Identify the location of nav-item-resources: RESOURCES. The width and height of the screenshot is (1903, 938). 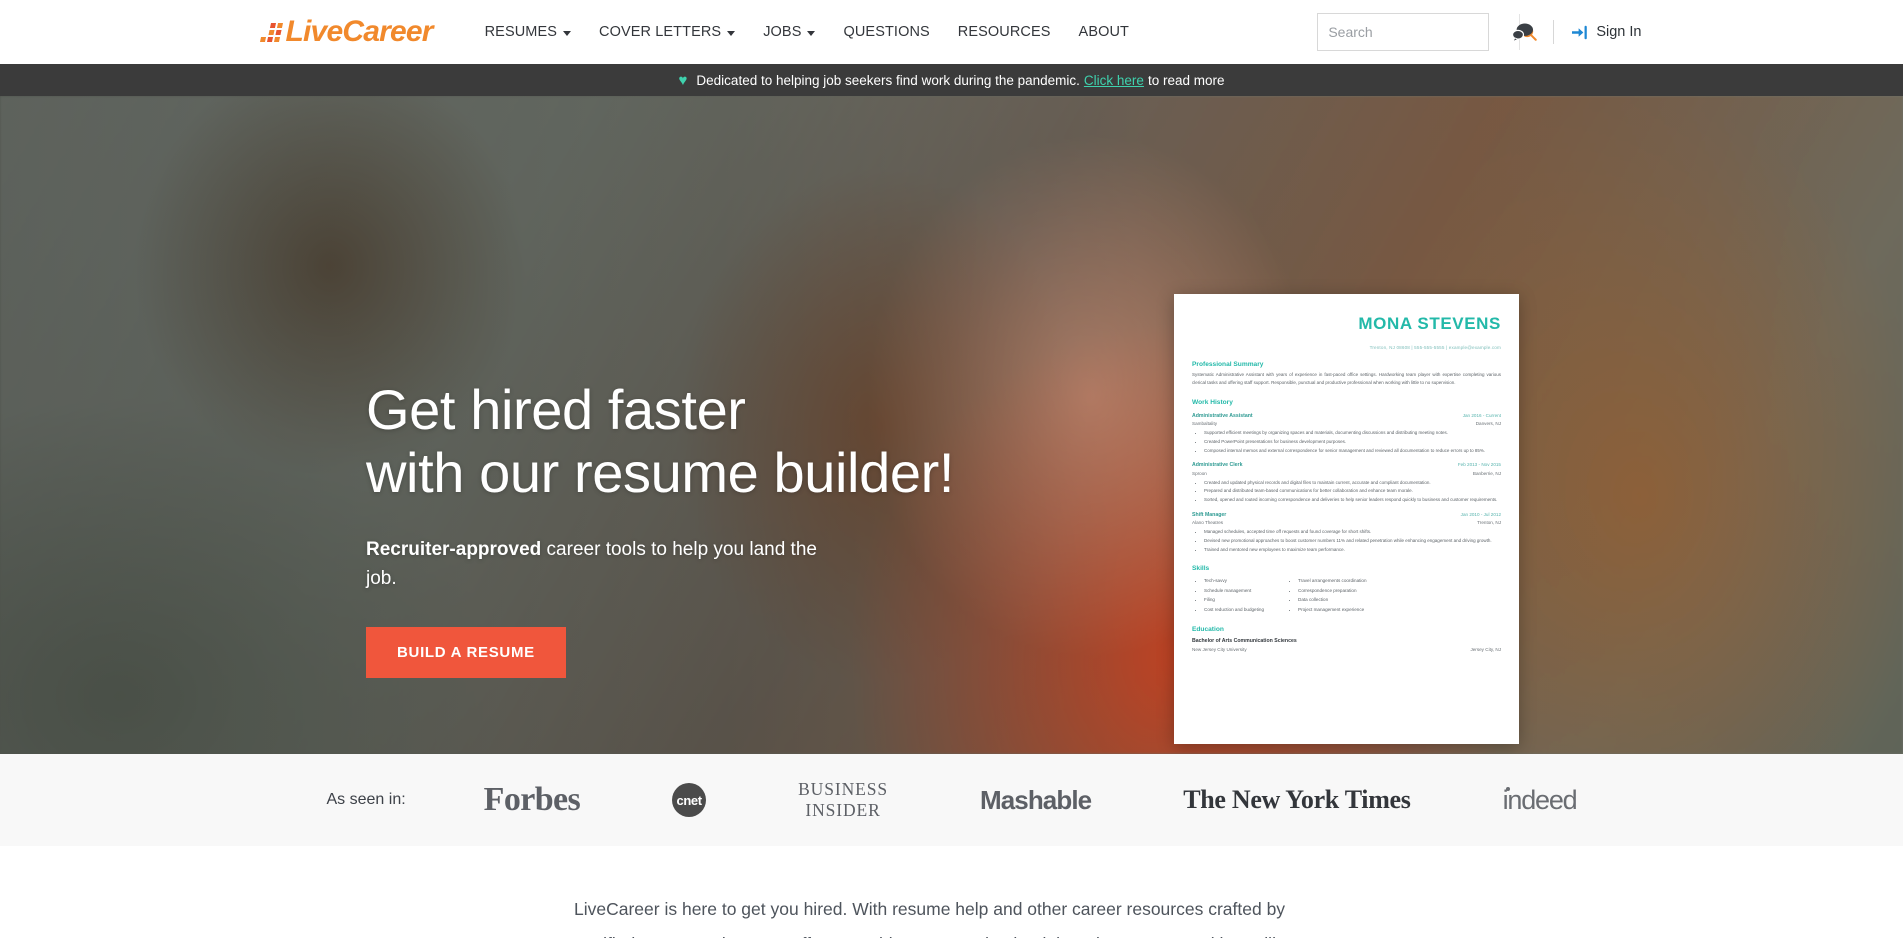
(1004, 32).